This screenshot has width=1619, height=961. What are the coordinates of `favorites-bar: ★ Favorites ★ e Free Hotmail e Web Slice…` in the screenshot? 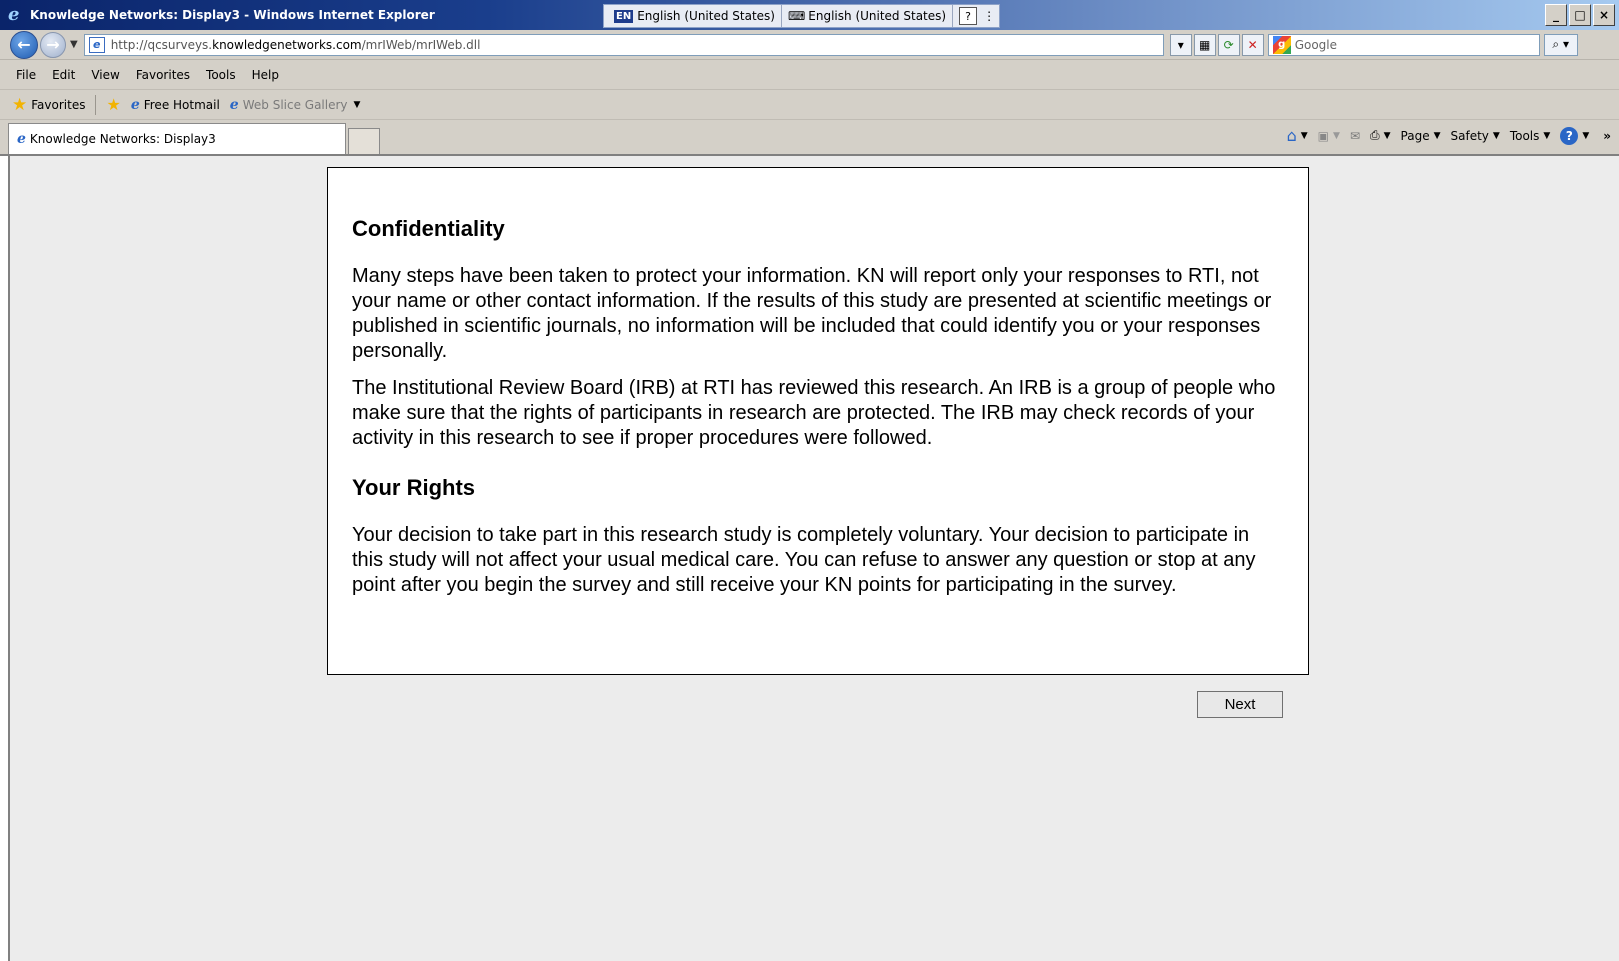 It's located at (809, 105).